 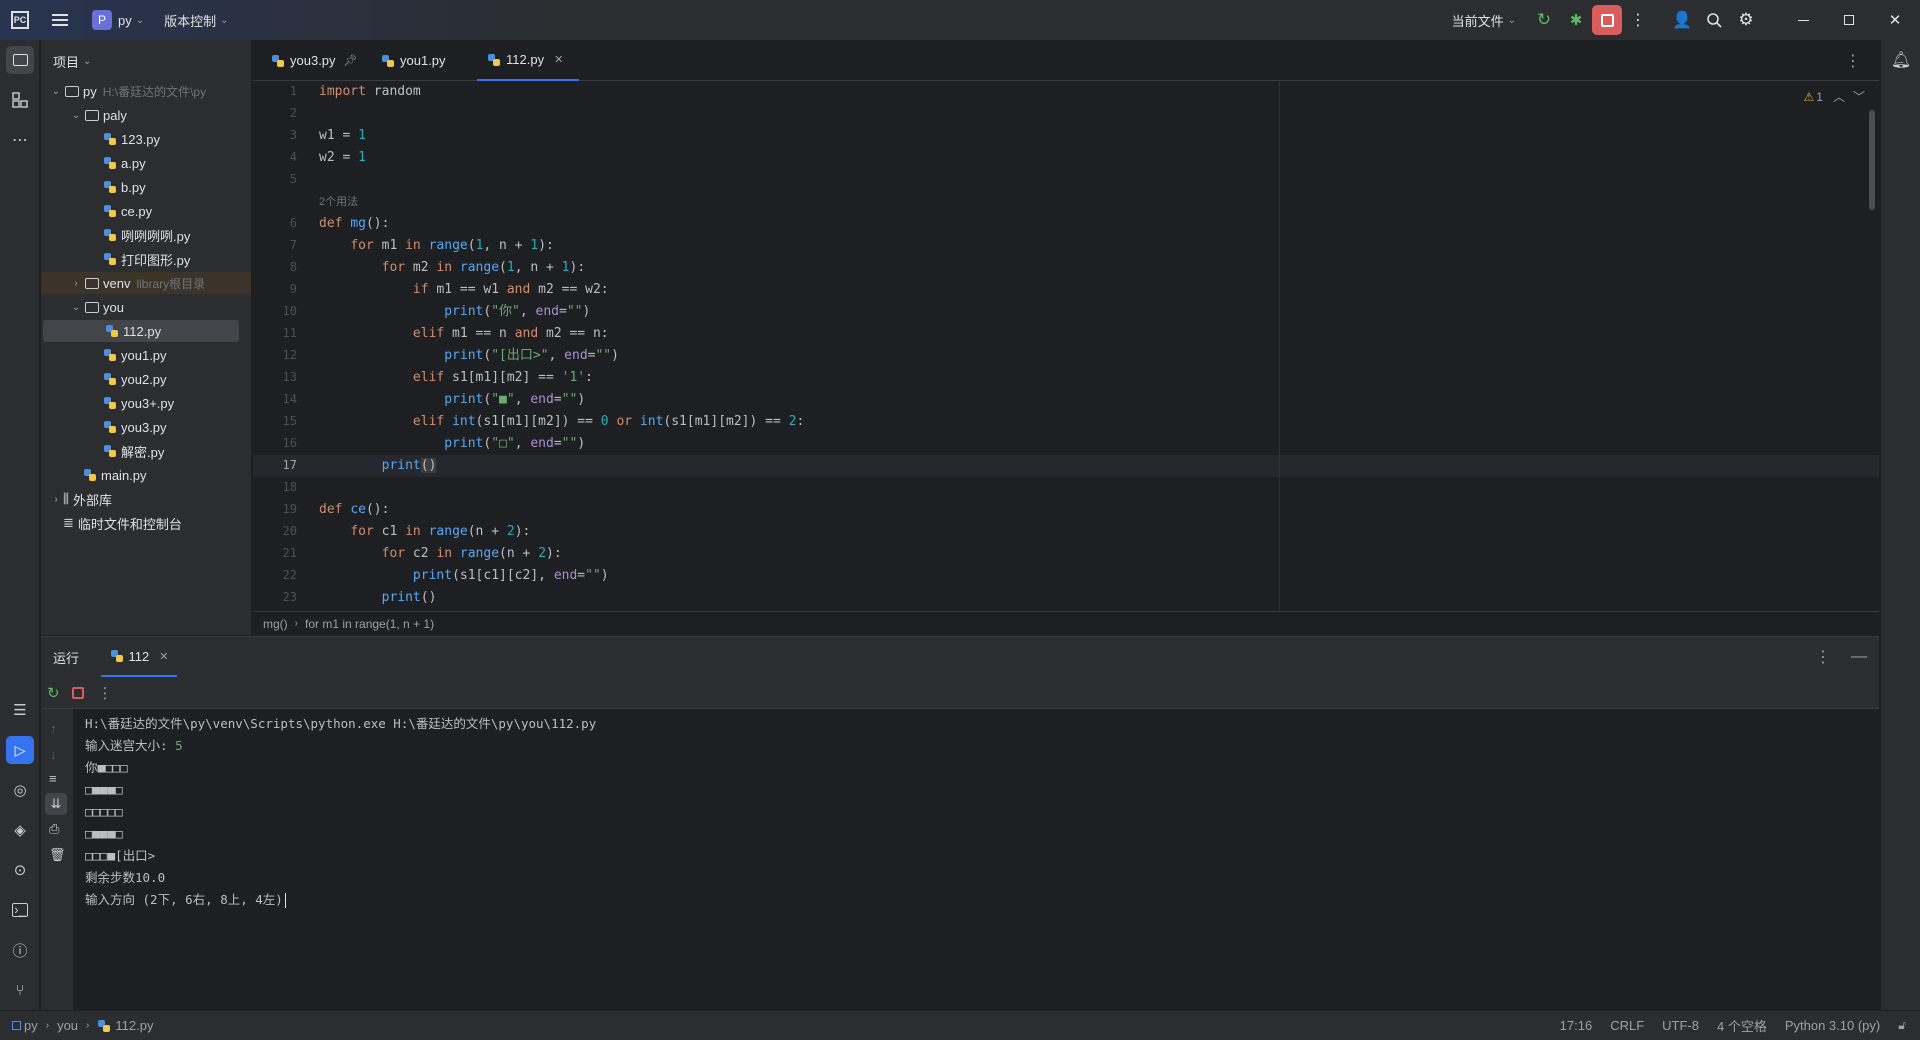 I want to click on rerun-button: ↻, so click(x=1544, y=20).